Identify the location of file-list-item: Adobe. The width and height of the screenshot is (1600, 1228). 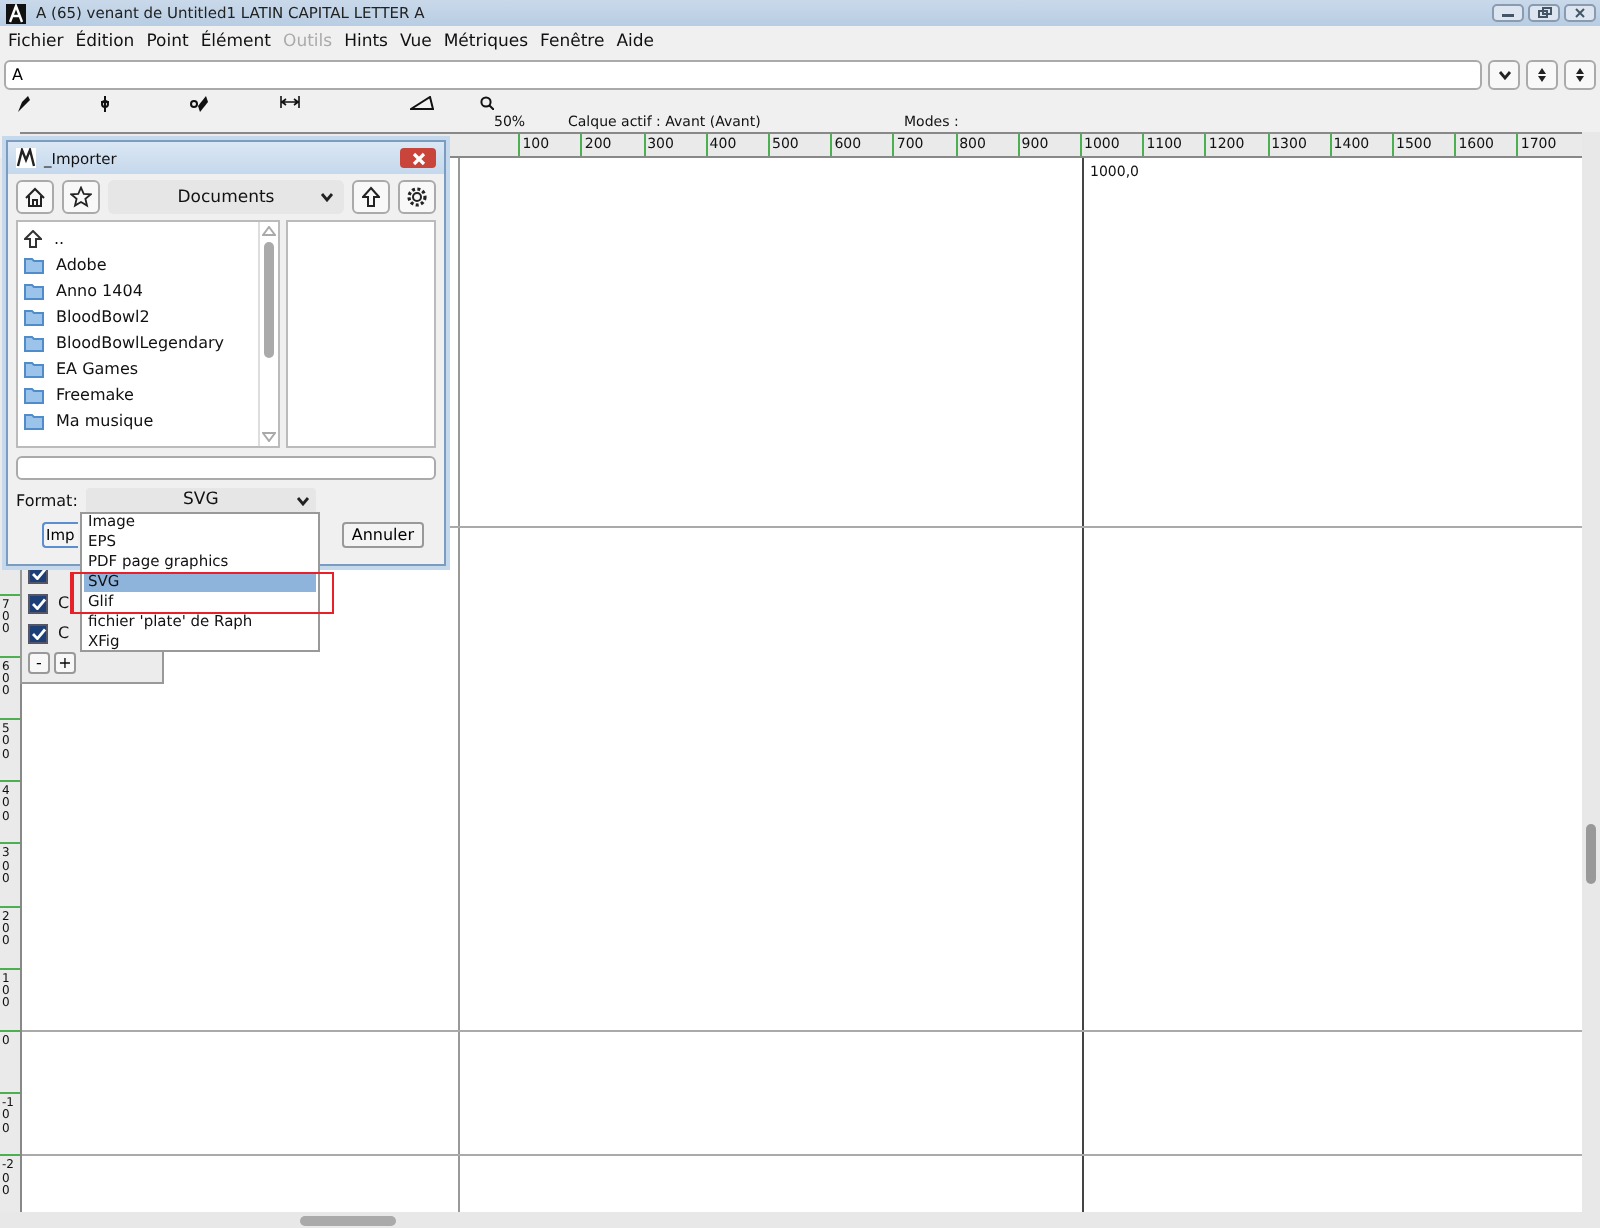
(138, 265).